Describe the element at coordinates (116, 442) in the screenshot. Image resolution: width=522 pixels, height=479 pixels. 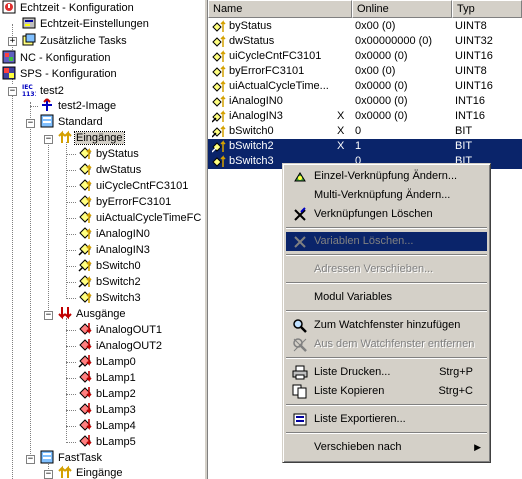
I see `tree-label: bLamp5` at that location.